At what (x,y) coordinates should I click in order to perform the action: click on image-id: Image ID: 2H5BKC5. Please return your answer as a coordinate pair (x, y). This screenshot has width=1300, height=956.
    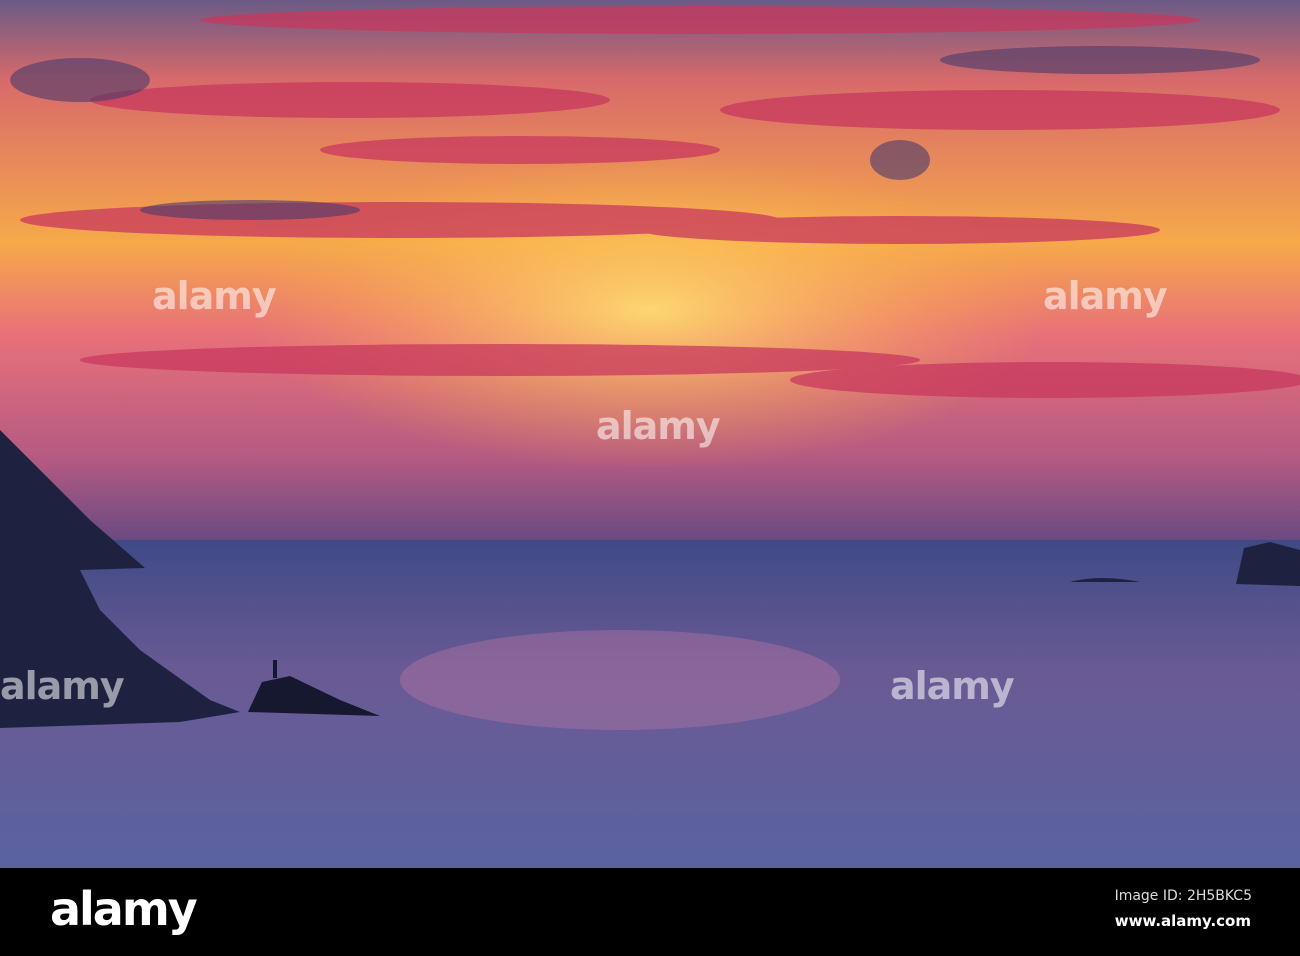
    Looking at the image, I should click on (1183, 896).